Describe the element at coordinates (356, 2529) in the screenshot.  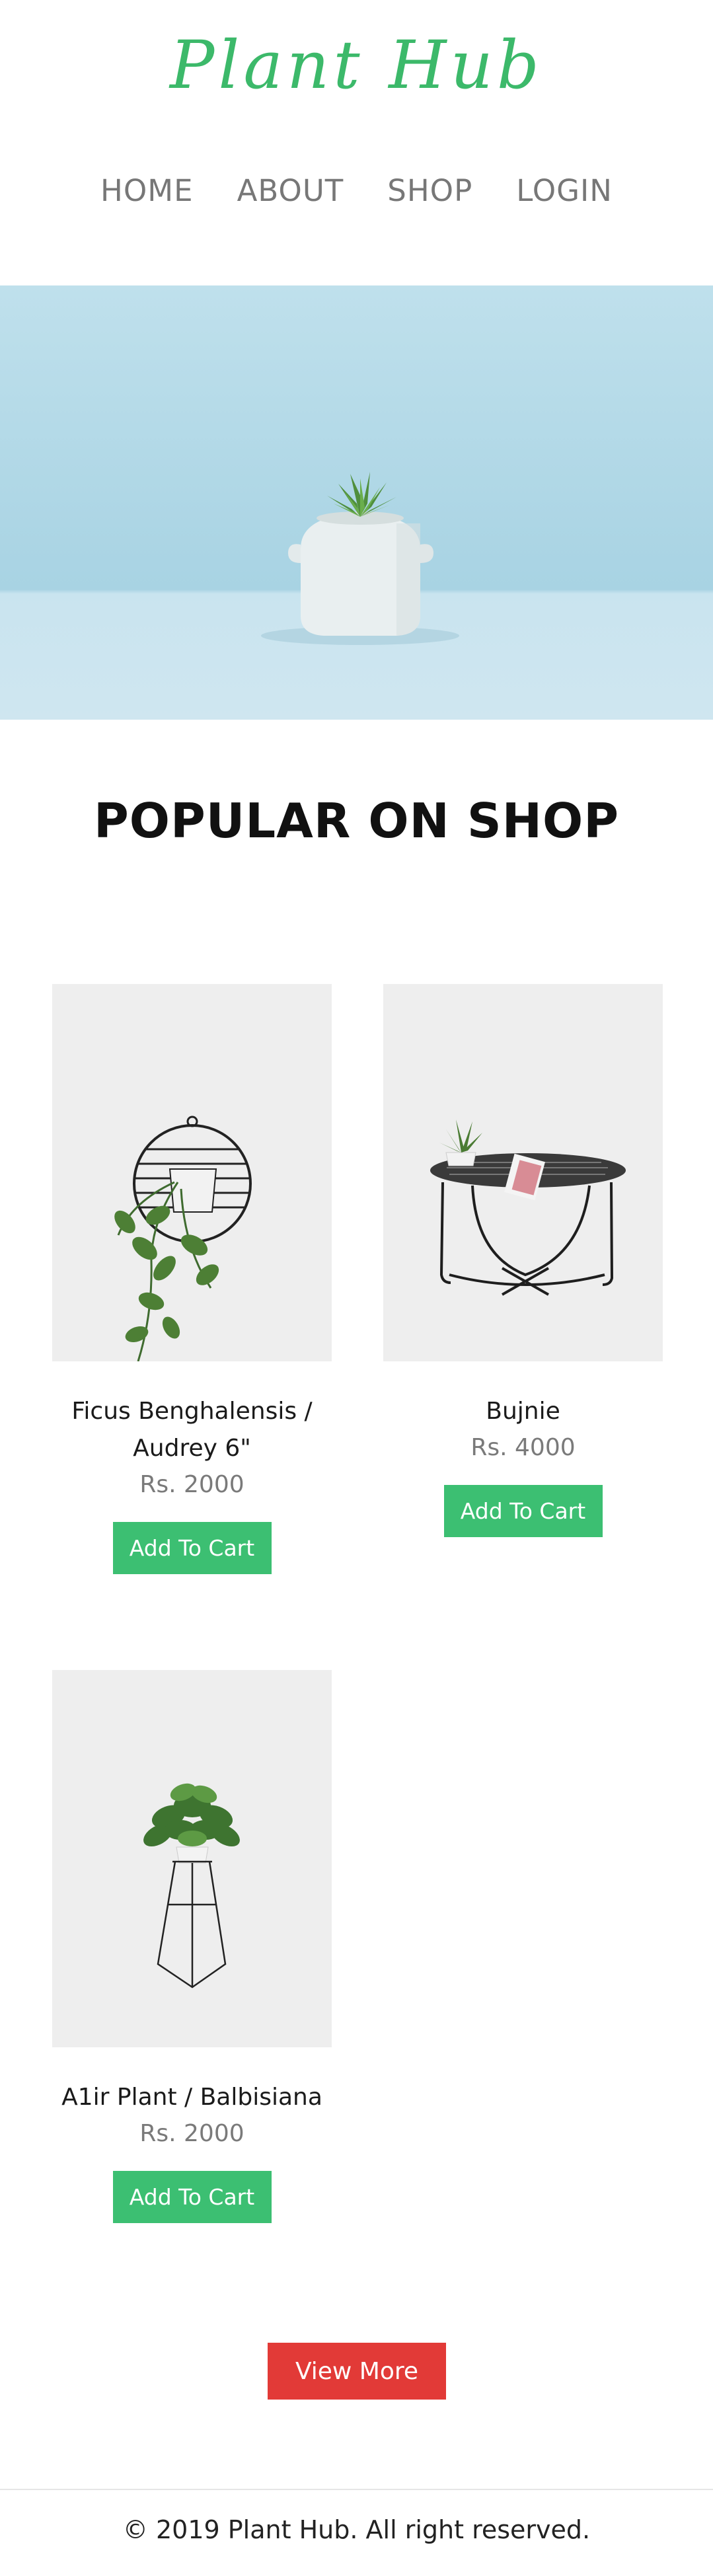
I see `footer-copyright: © 2019 Plant Hub. All right reserved.` at that location.